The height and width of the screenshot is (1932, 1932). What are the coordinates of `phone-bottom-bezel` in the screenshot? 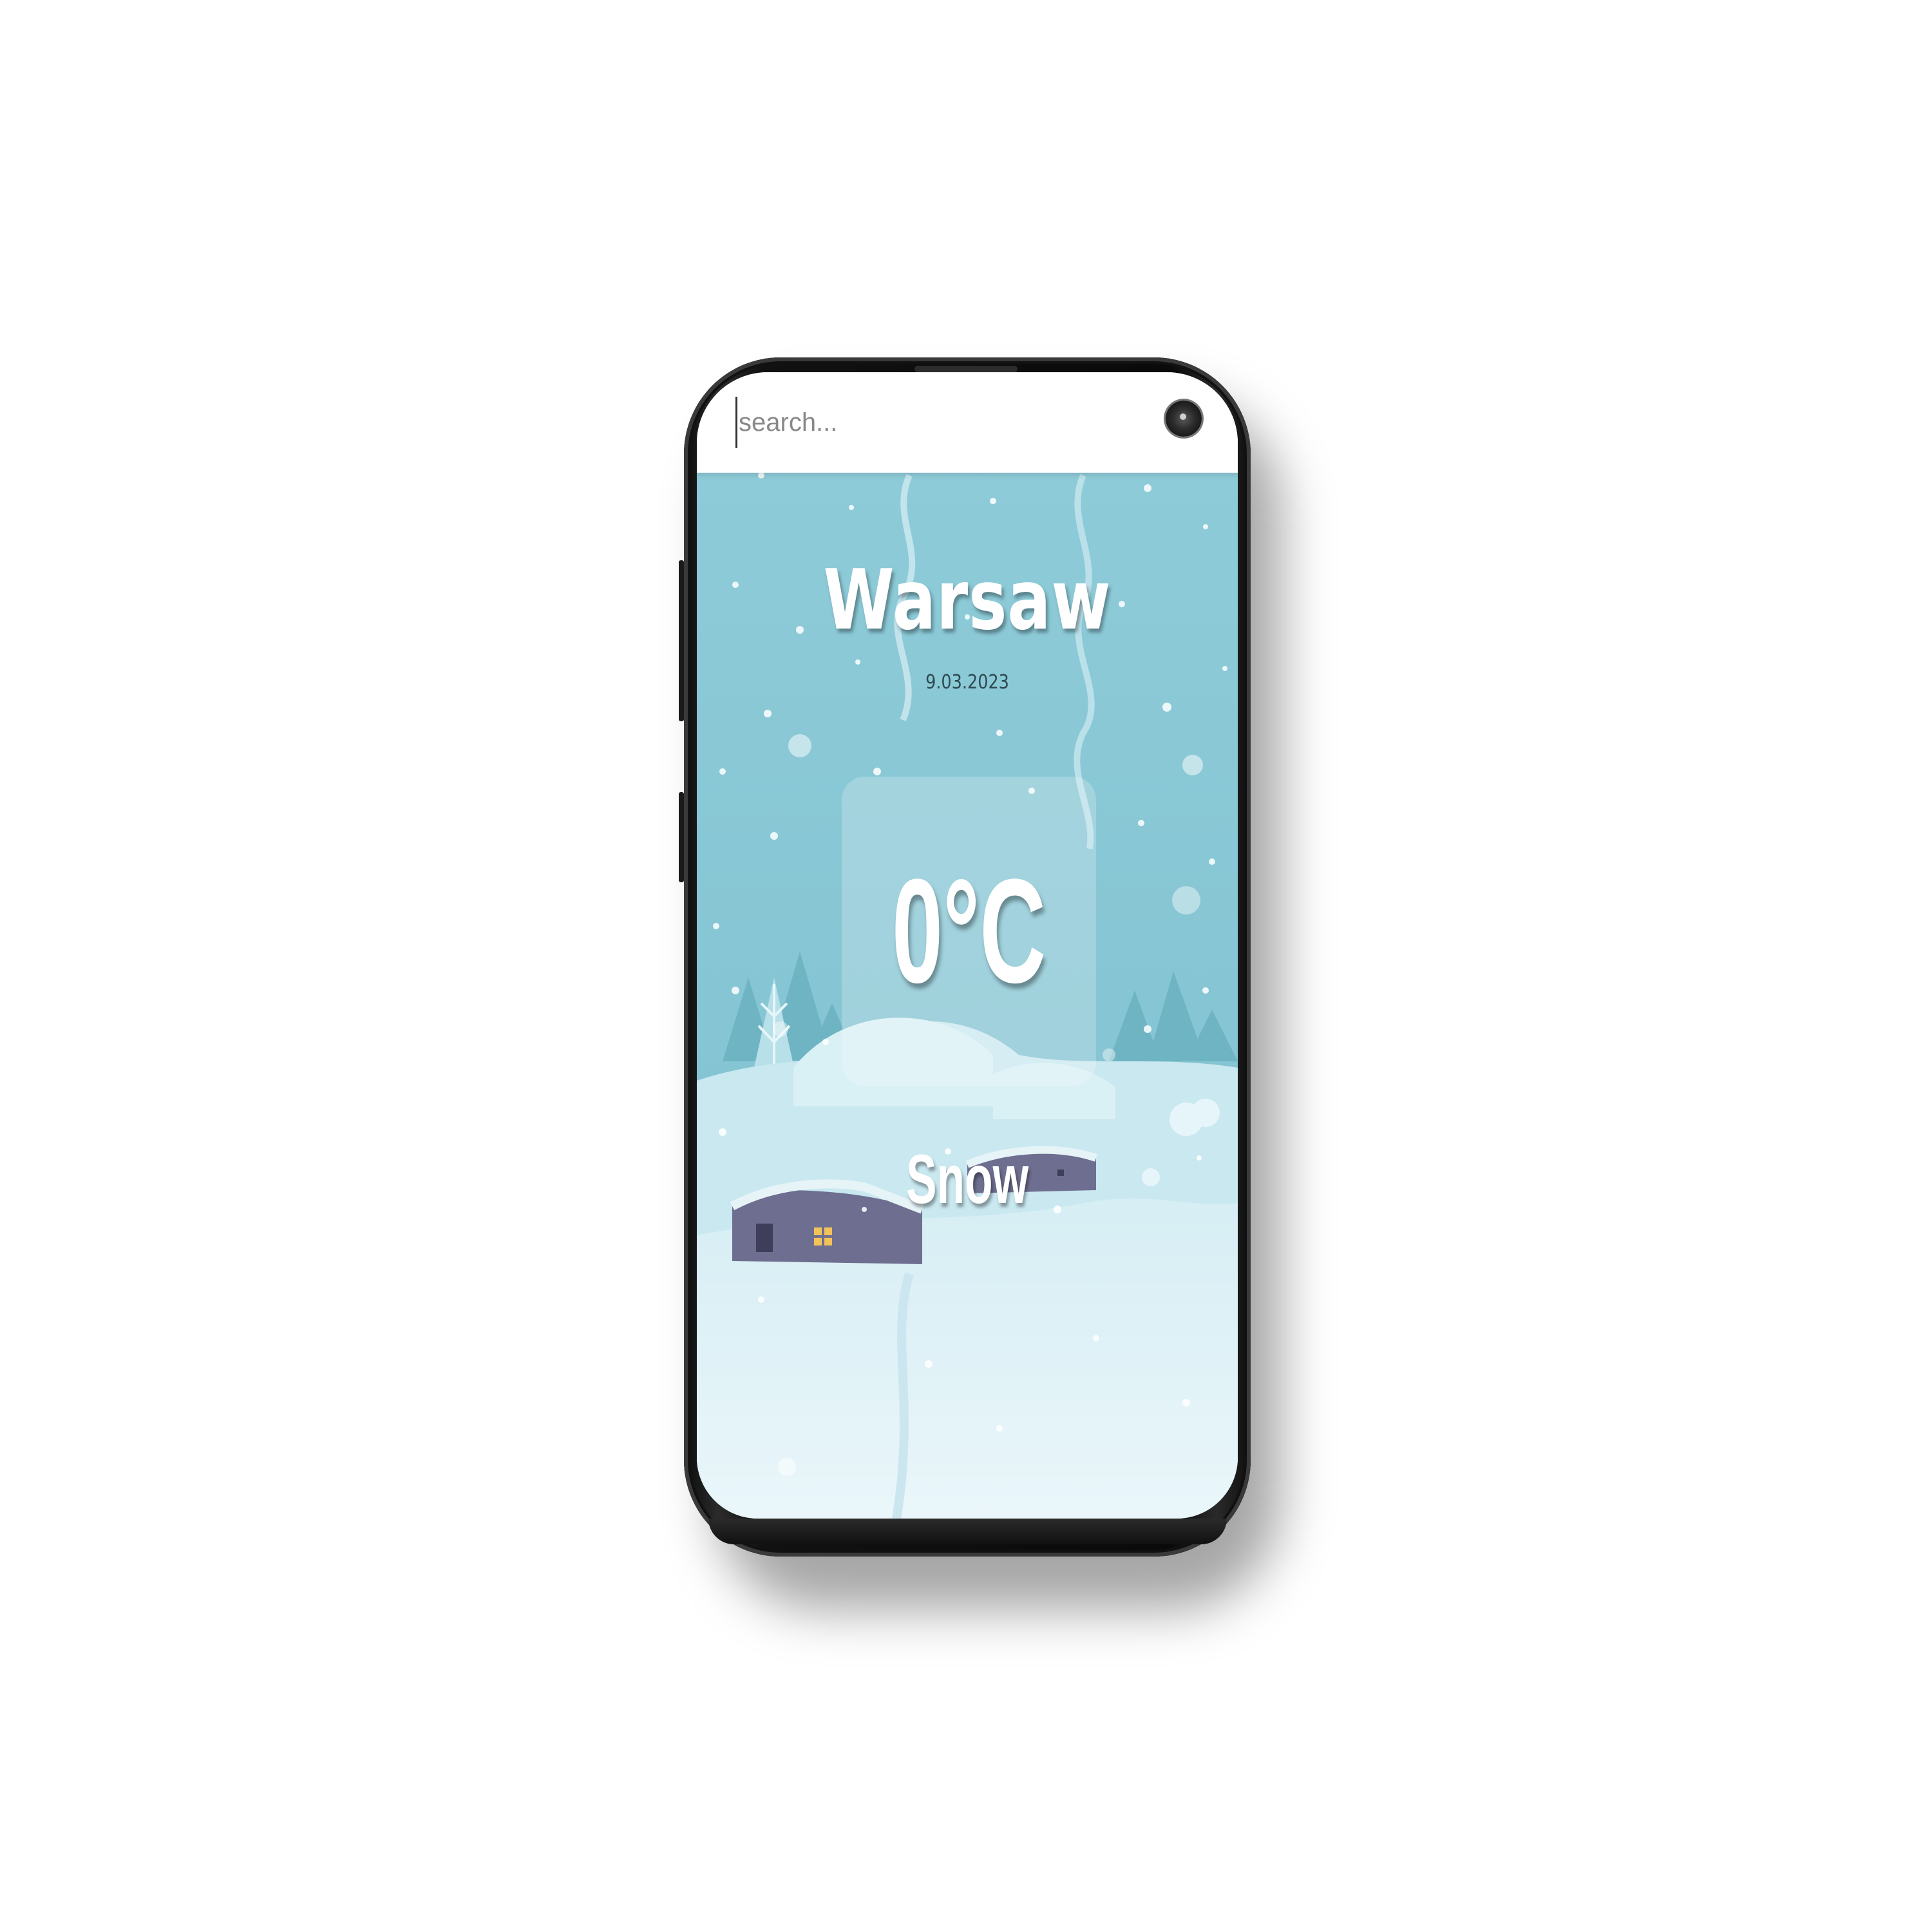 It's located at (968, 1531).